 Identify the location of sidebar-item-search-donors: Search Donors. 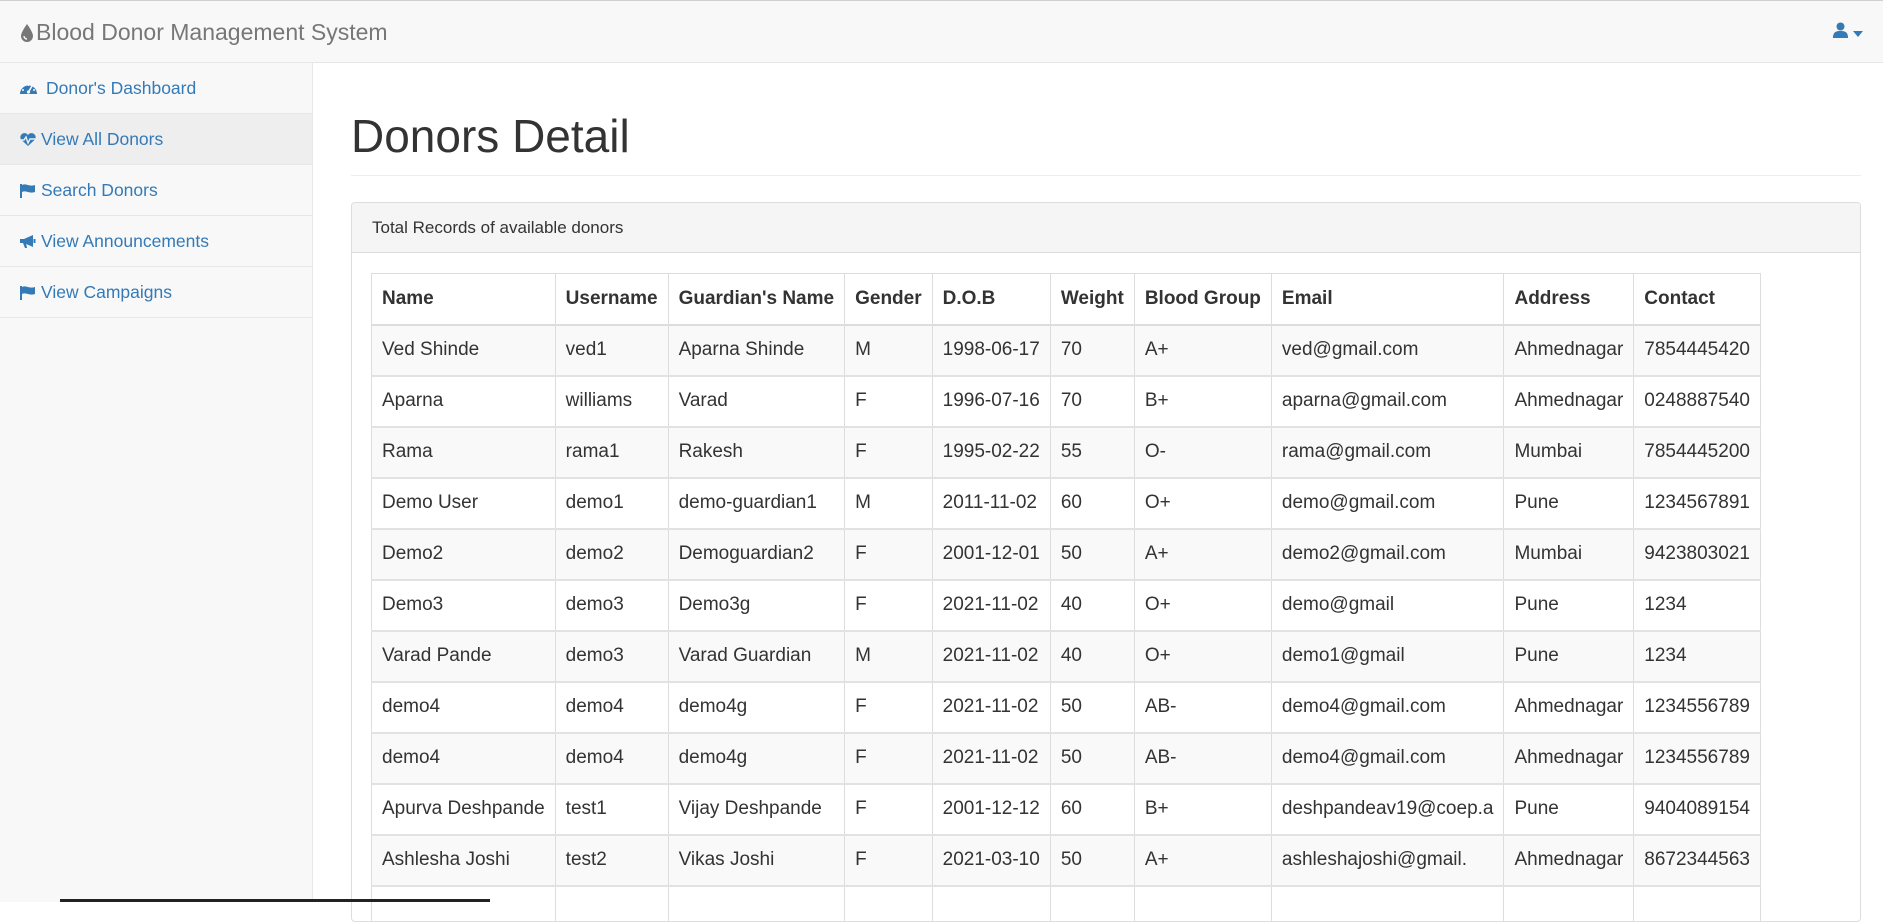
(156, 190).